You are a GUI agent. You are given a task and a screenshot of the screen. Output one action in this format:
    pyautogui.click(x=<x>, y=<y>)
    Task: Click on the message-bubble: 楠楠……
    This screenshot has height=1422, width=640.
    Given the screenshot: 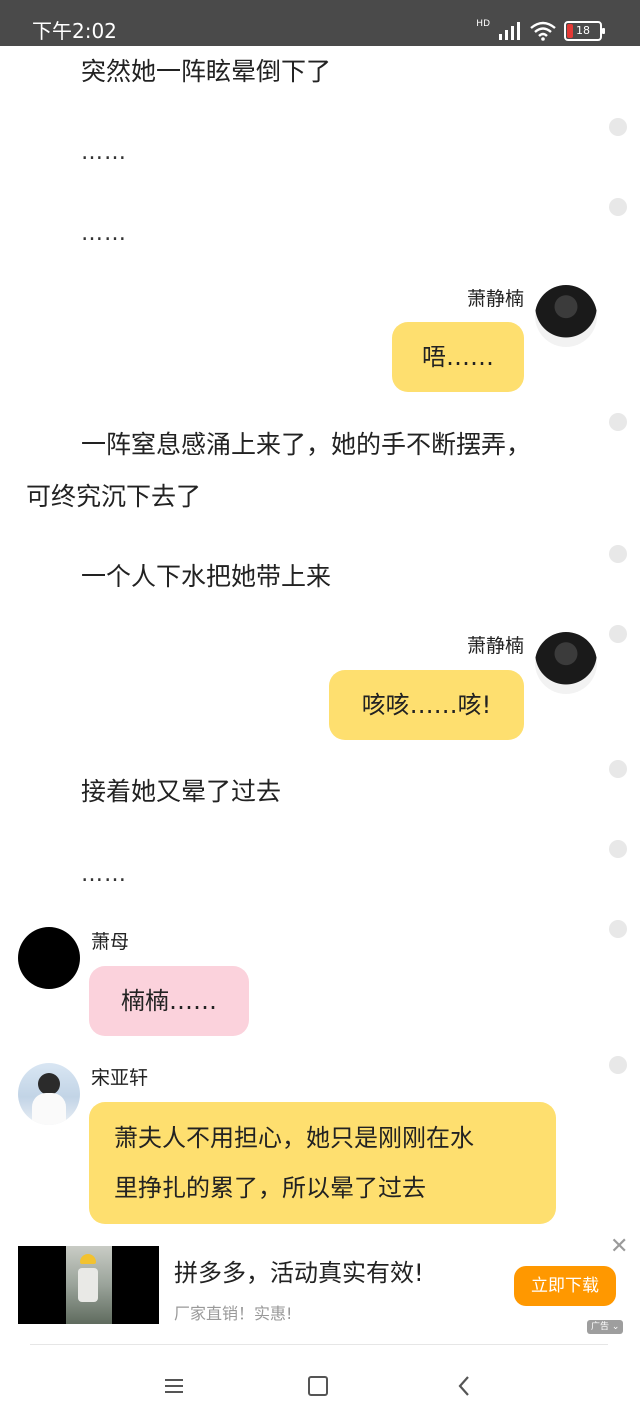 What is the action you would take?
    pyautogui.click(x=169, y=1001)
    